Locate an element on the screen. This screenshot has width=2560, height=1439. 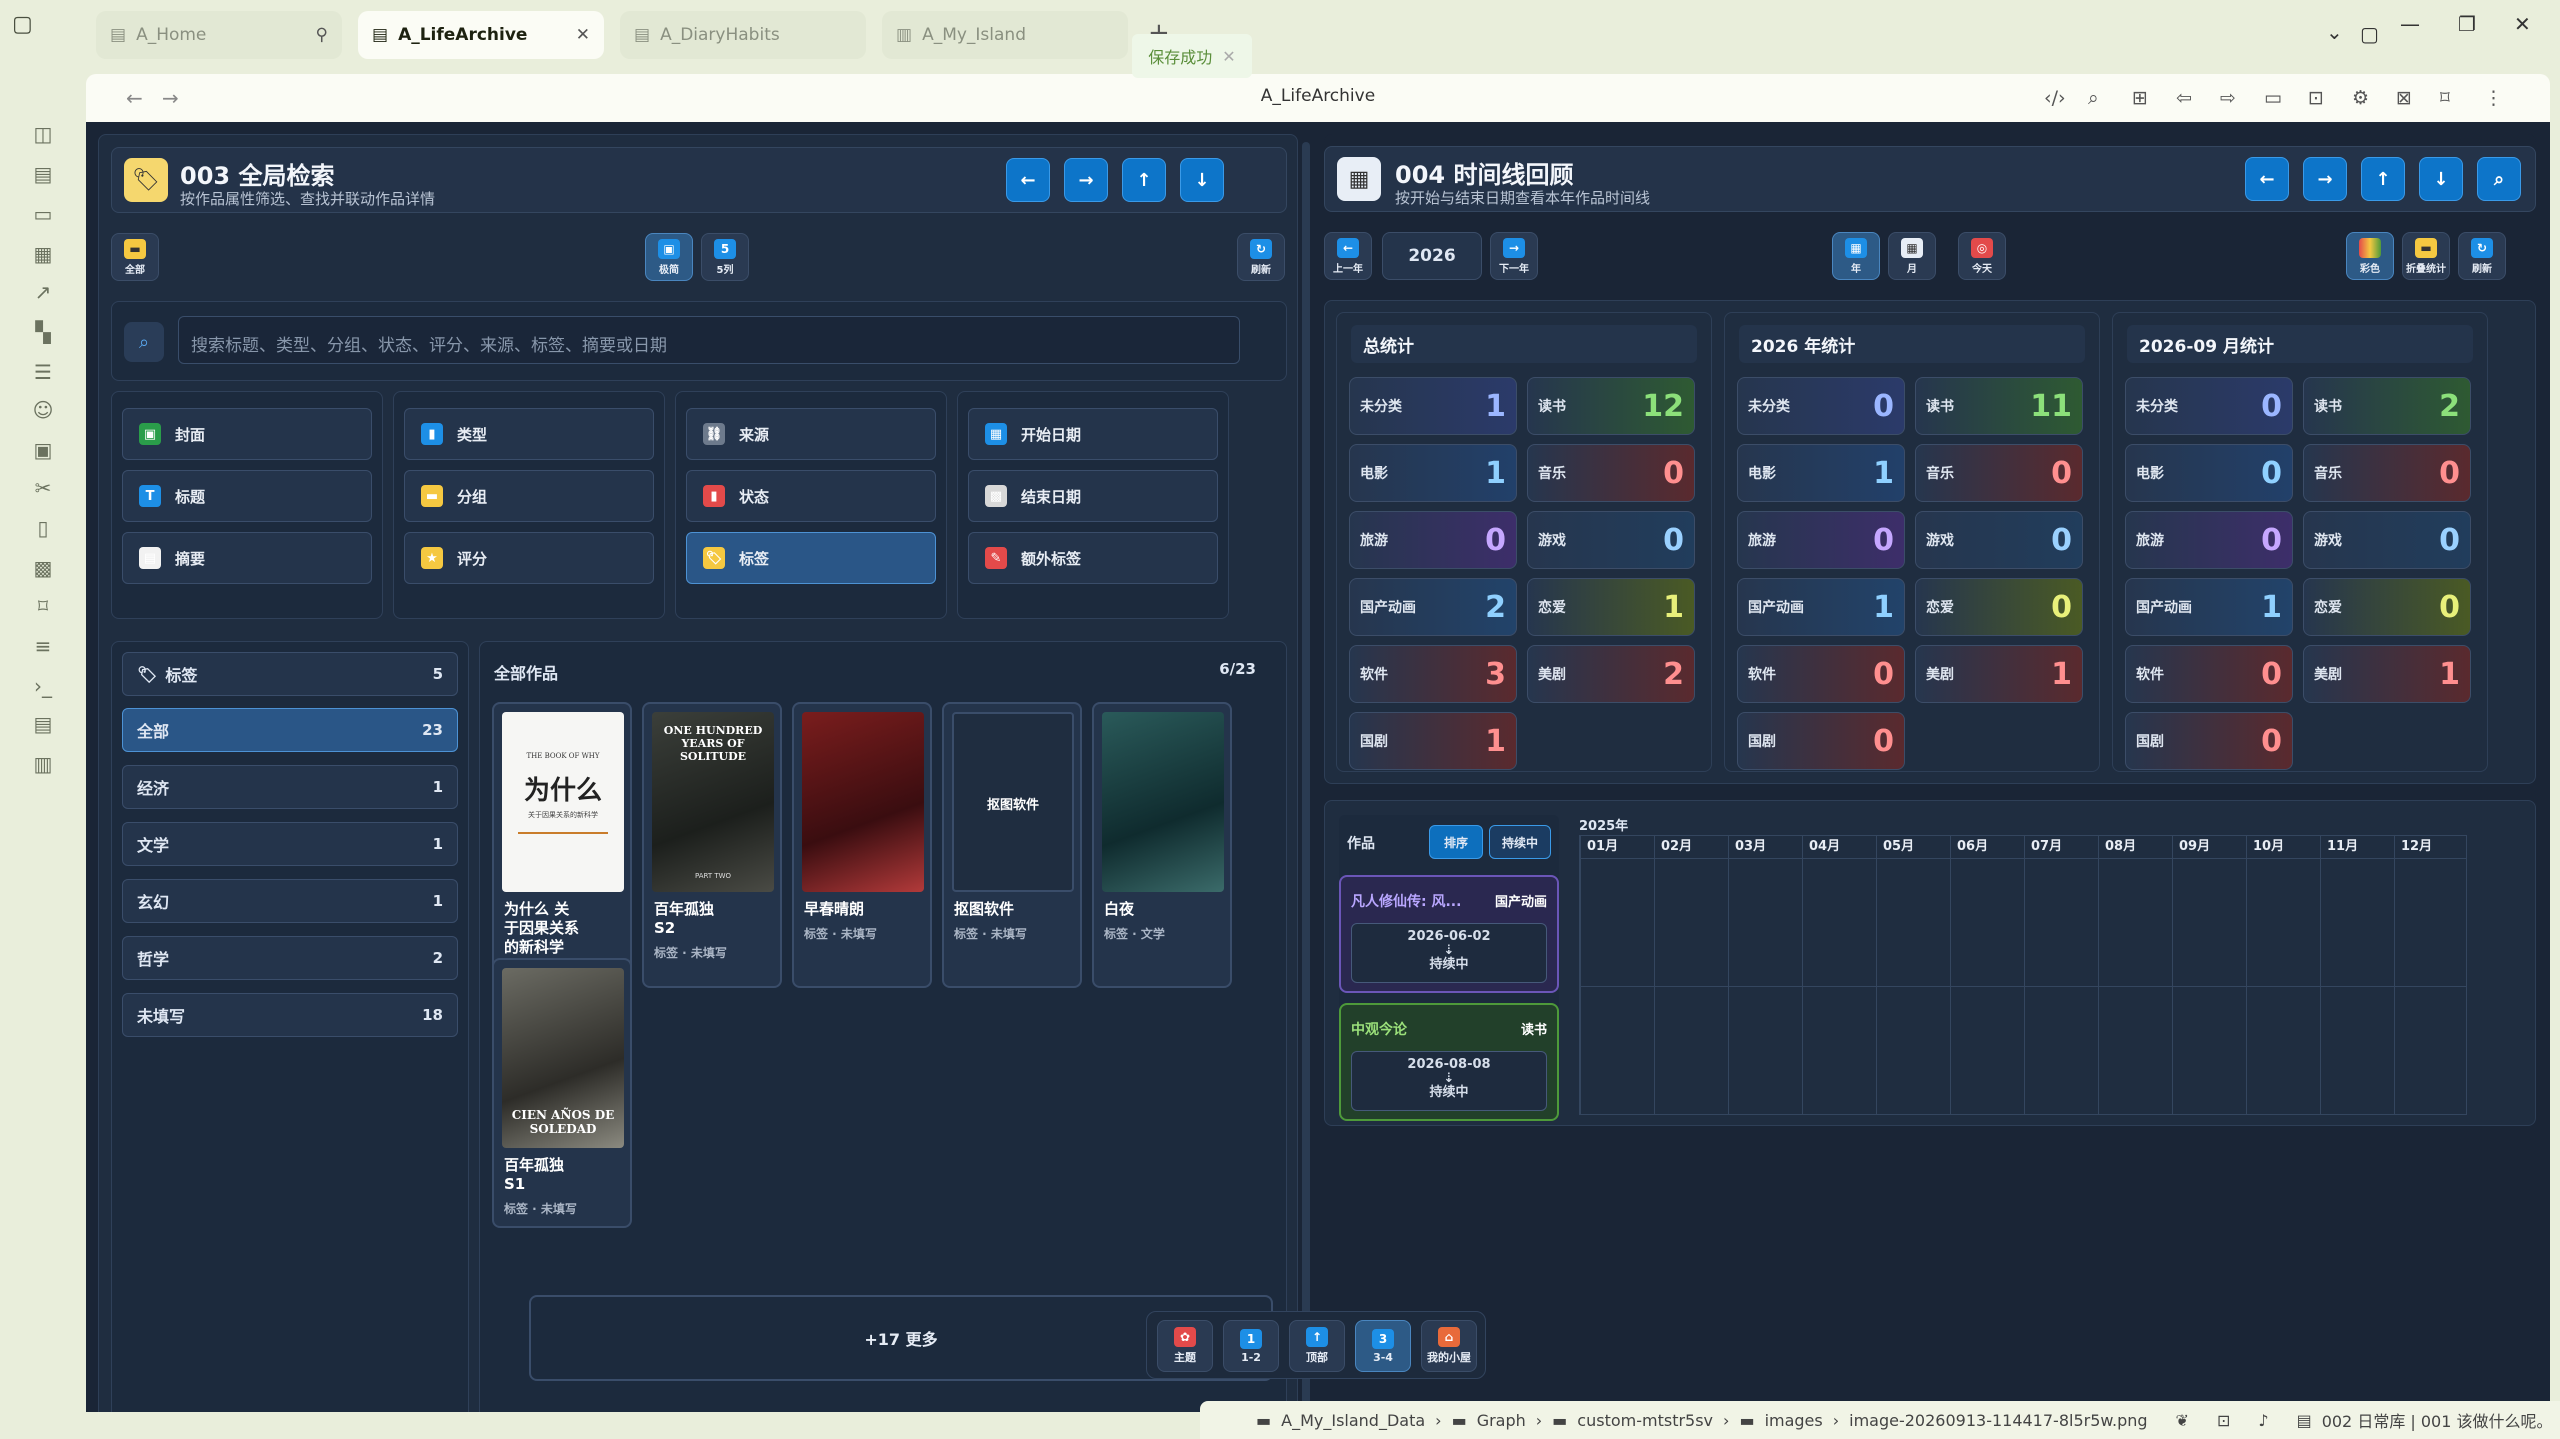
sort-button: 排序 is located at coordinates (1456, 842).